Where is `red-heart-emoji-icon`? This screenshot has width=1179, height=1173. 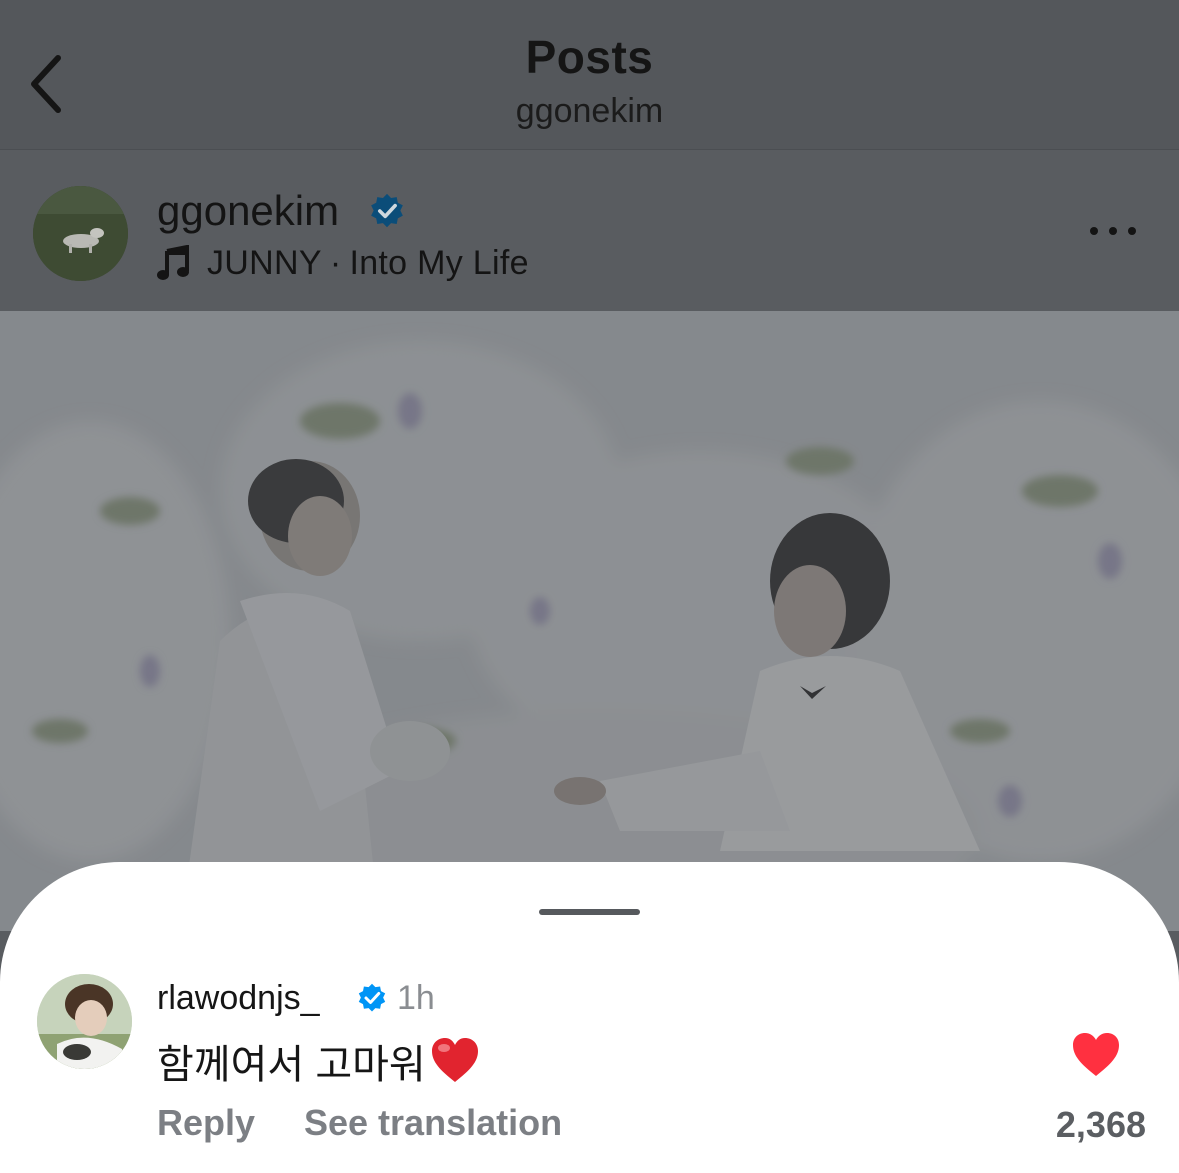 red-heart-emoji-icon is located at coordinates (454, 1060).